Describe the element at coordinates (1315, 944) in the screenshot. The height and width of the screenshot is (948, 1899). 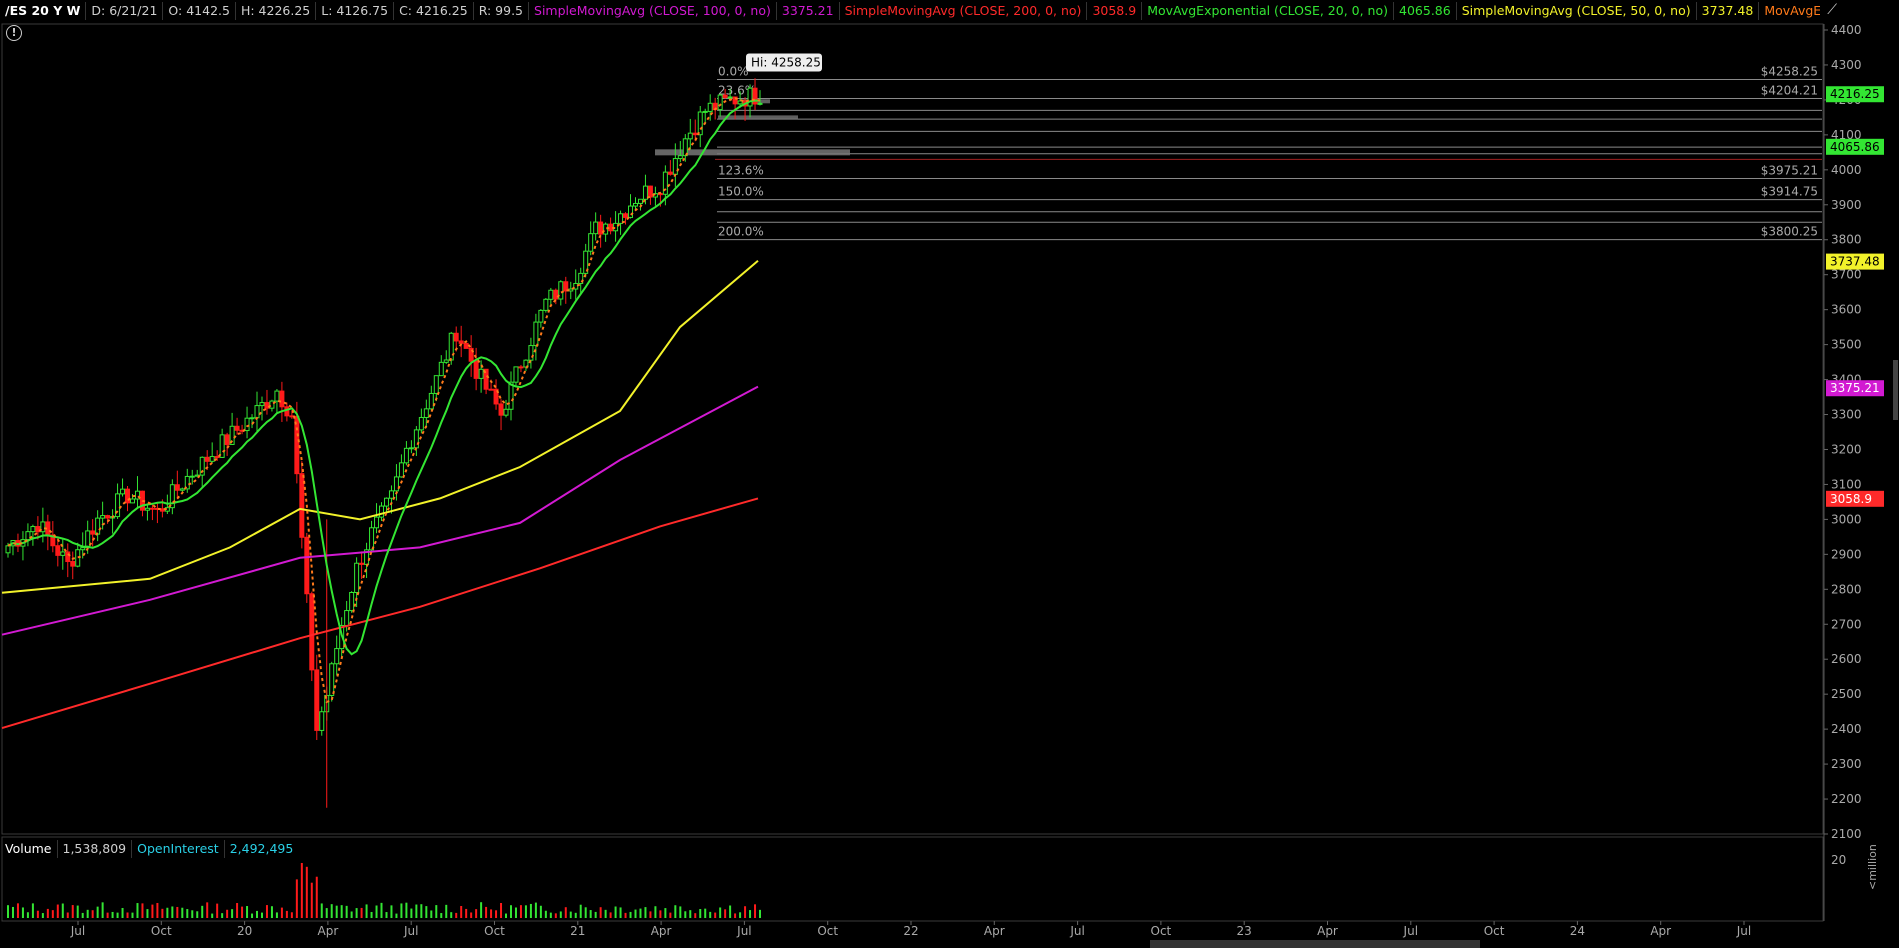
I see `horizontal-scrollbar` at that location.